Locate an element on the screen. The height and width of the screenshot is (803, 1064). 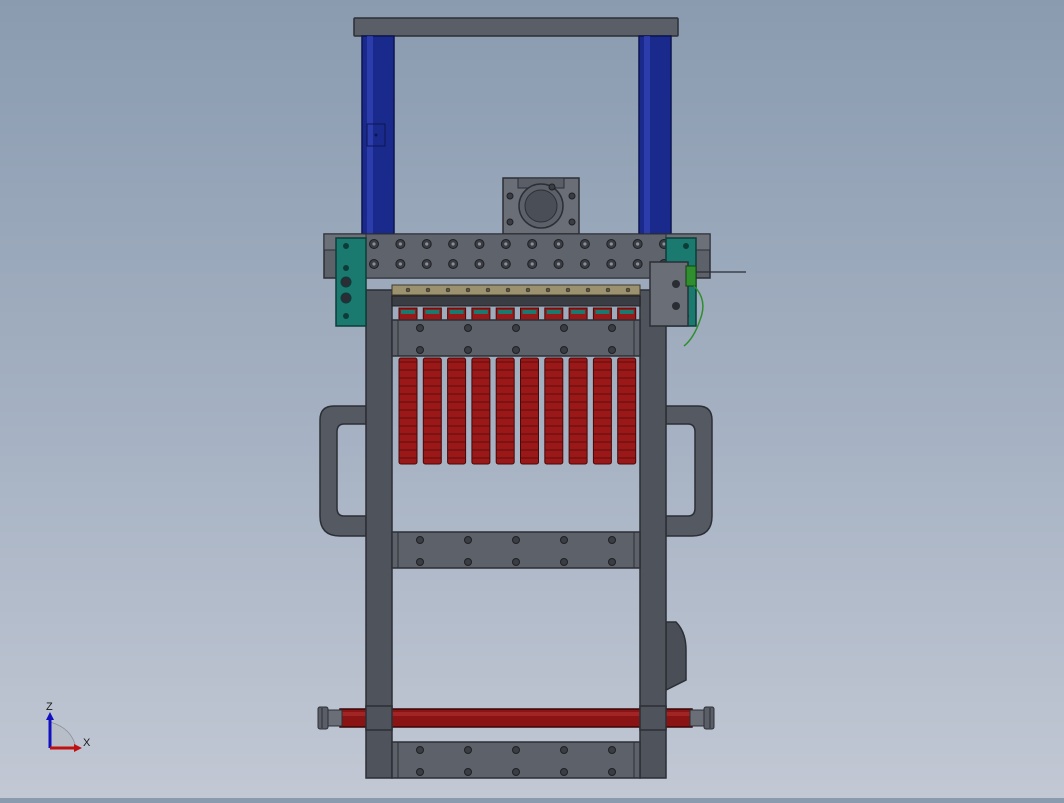
middle-cross-plate is located at coordinates (516, 550).